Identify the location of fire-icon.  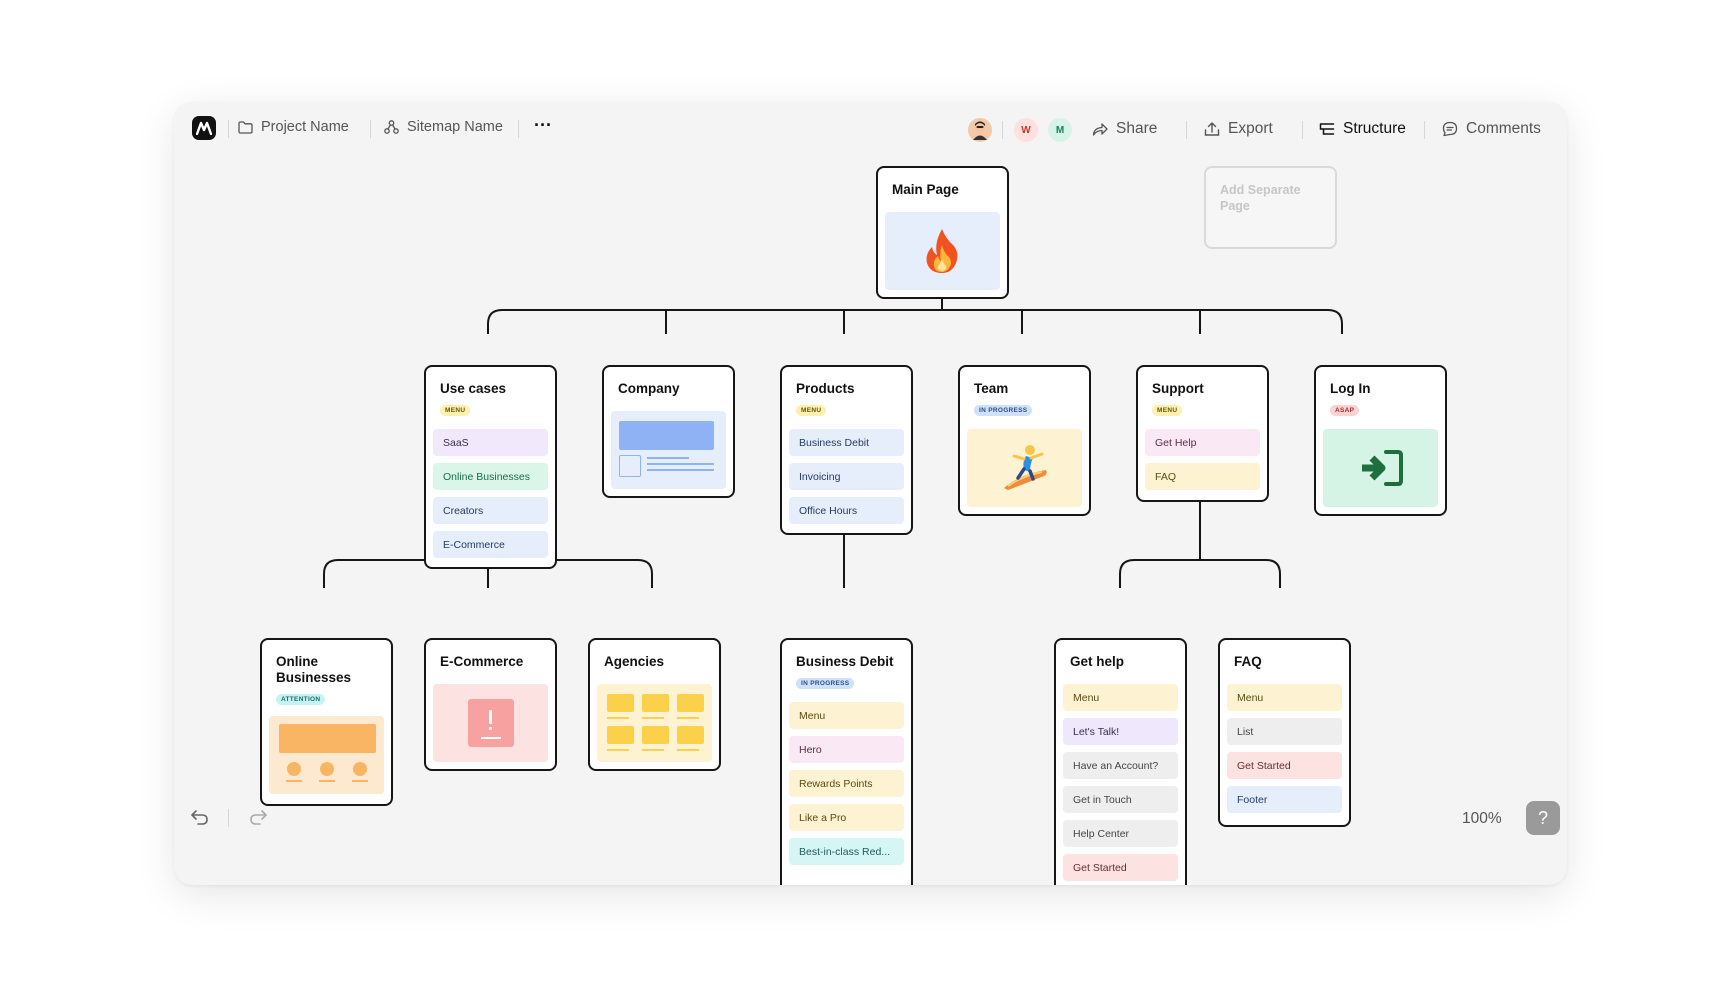
(942, 251).